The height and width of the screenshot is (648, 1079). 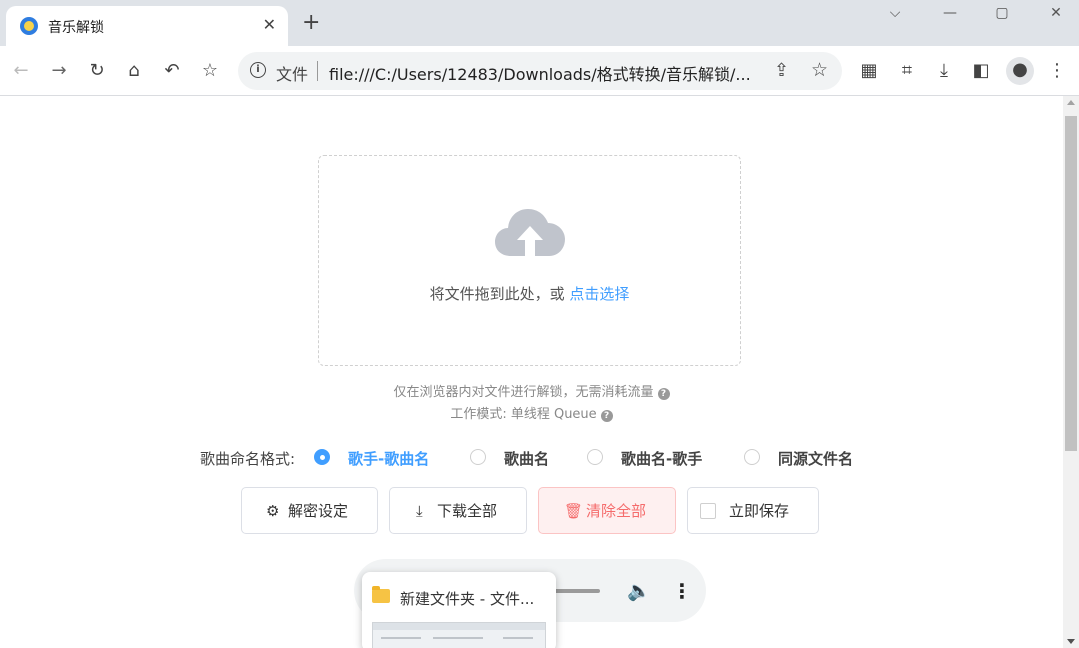 I want to click on extensions-grid-icon: ▦, so click(x=869, y=71).